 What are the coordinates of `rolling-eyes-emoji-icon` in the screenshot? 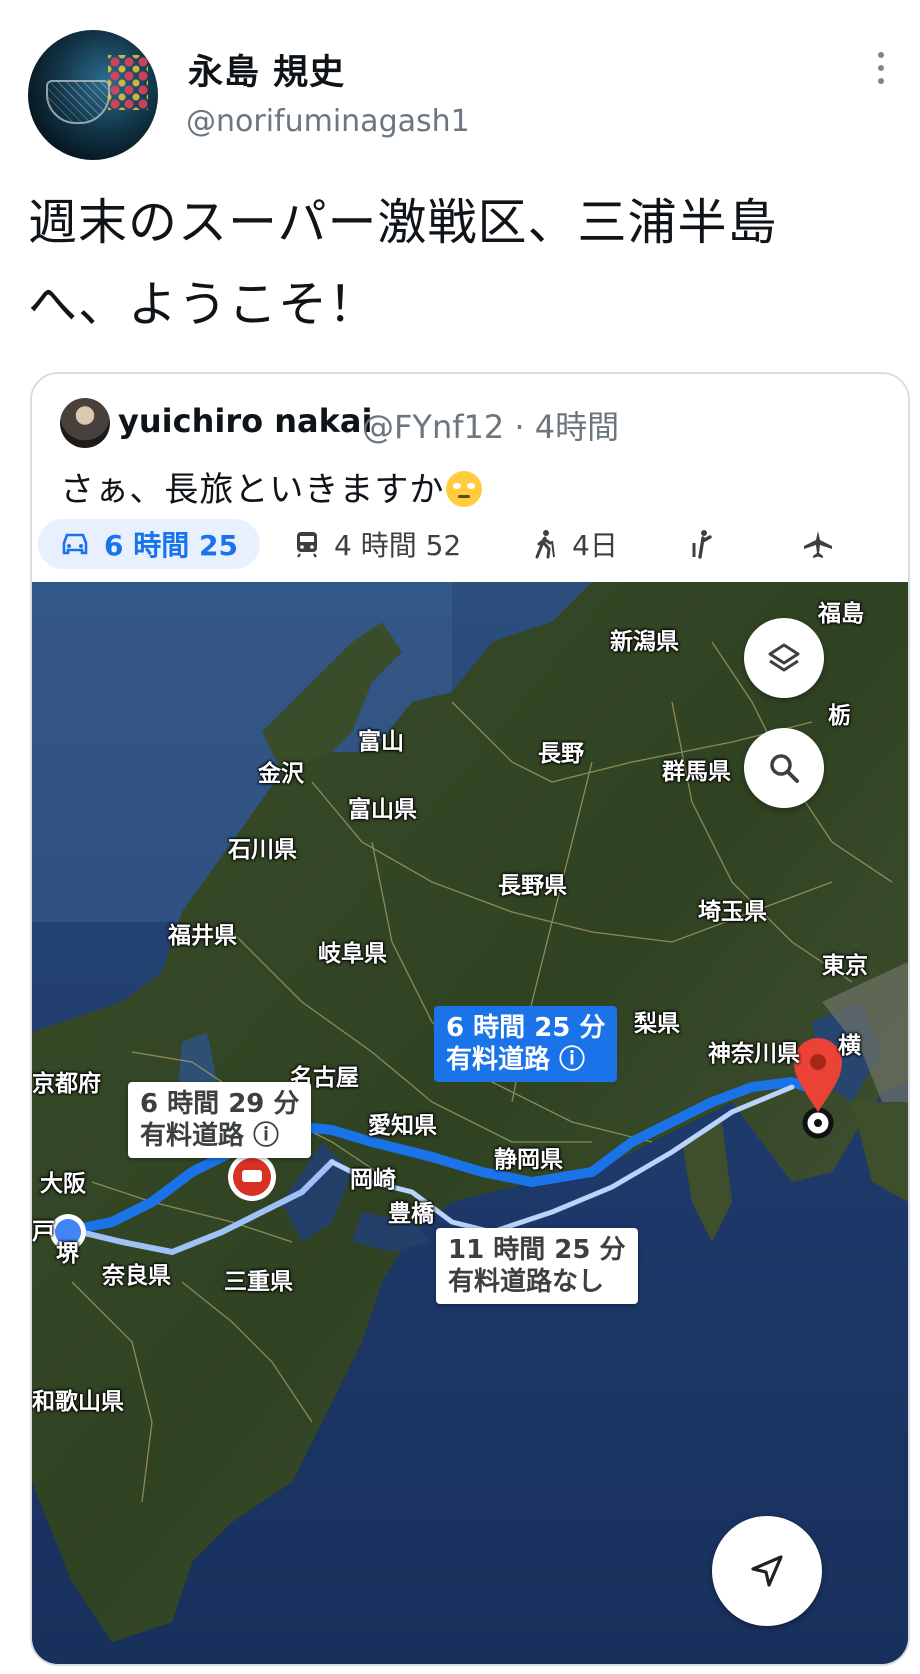 It's located at (464, 489).